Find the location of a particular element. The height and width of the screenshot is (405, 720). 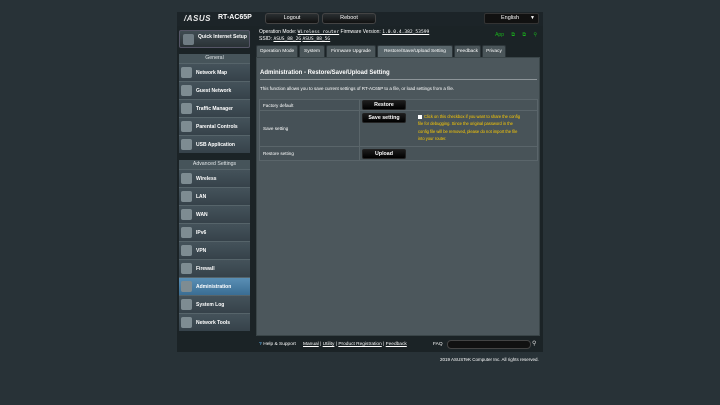

help-icon: ? is located at coordinates (260, 344).